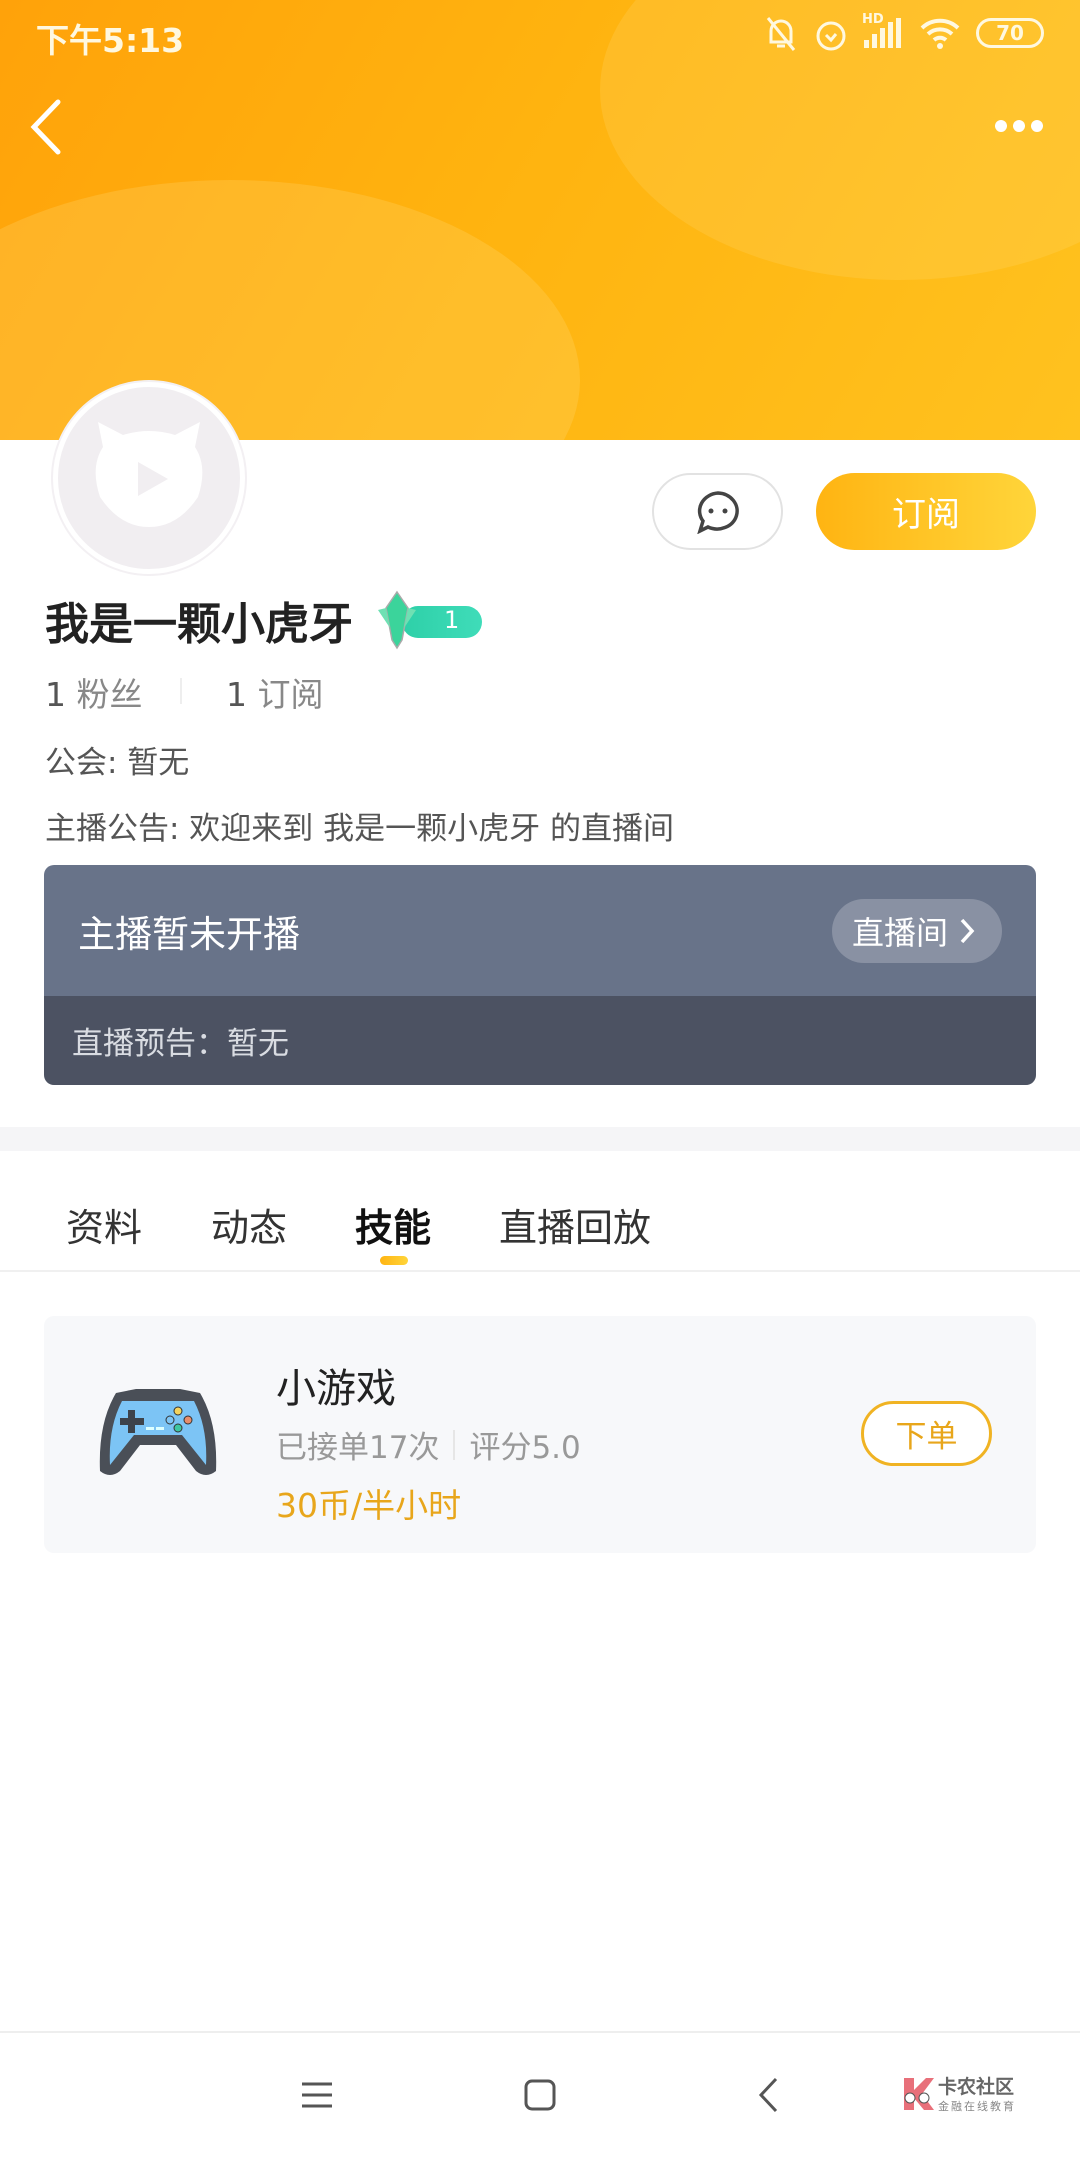 This screenshot has height=2160, width=1080. I want to click on nav-back-icon, so click(768, 2095).